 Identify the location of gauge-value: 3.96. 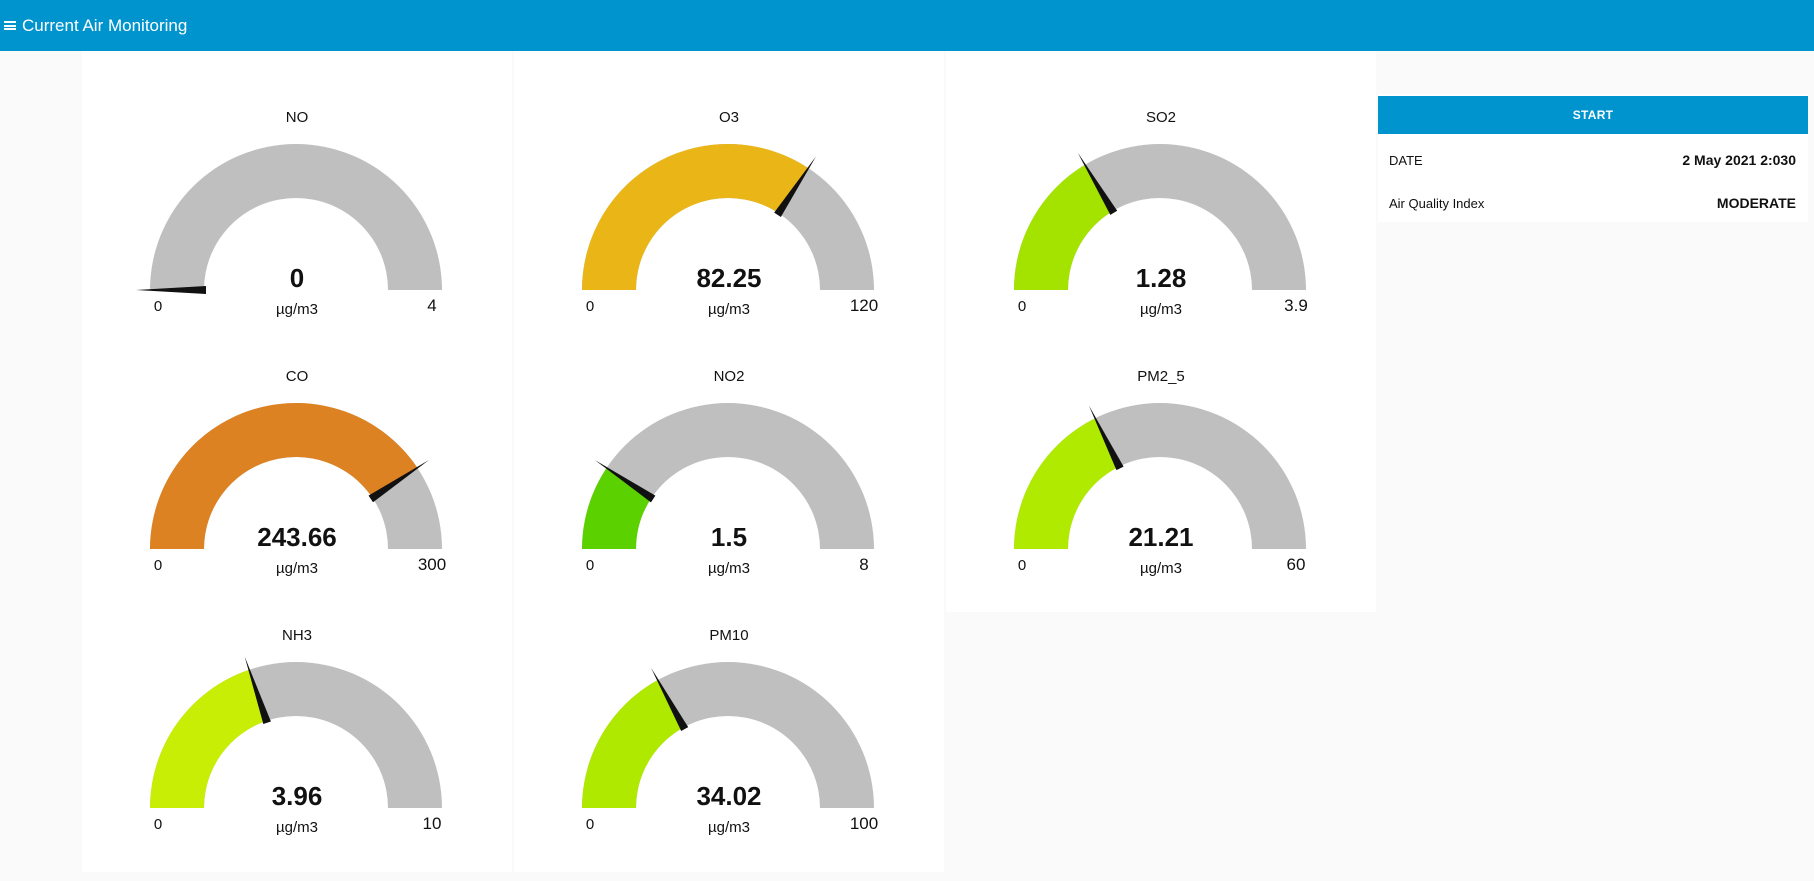
(297, 796).